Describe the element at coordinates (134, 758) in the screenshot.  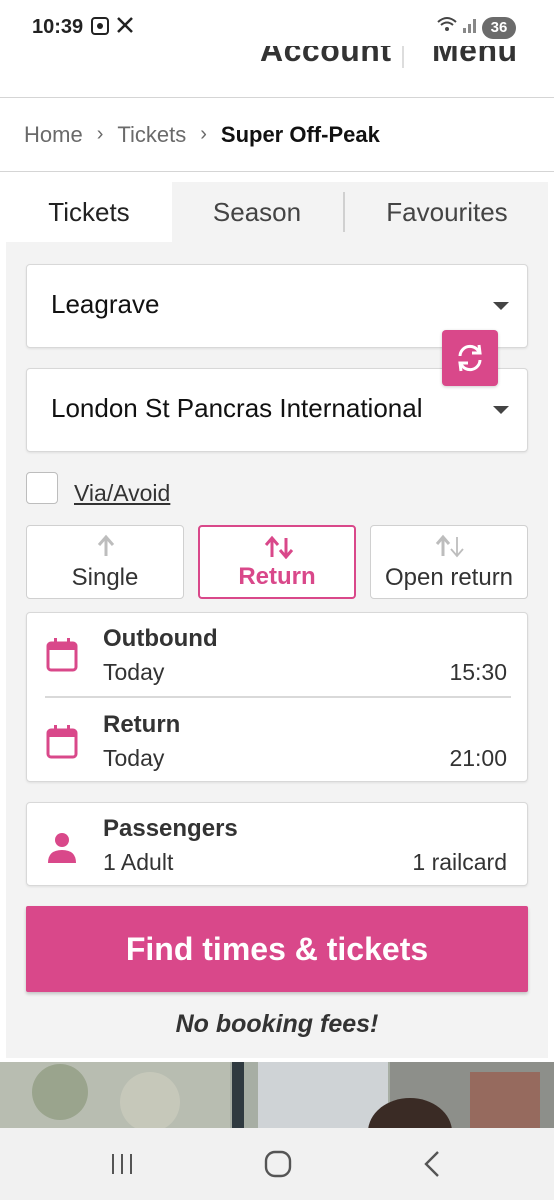
I see `return-day: Today` at that location.